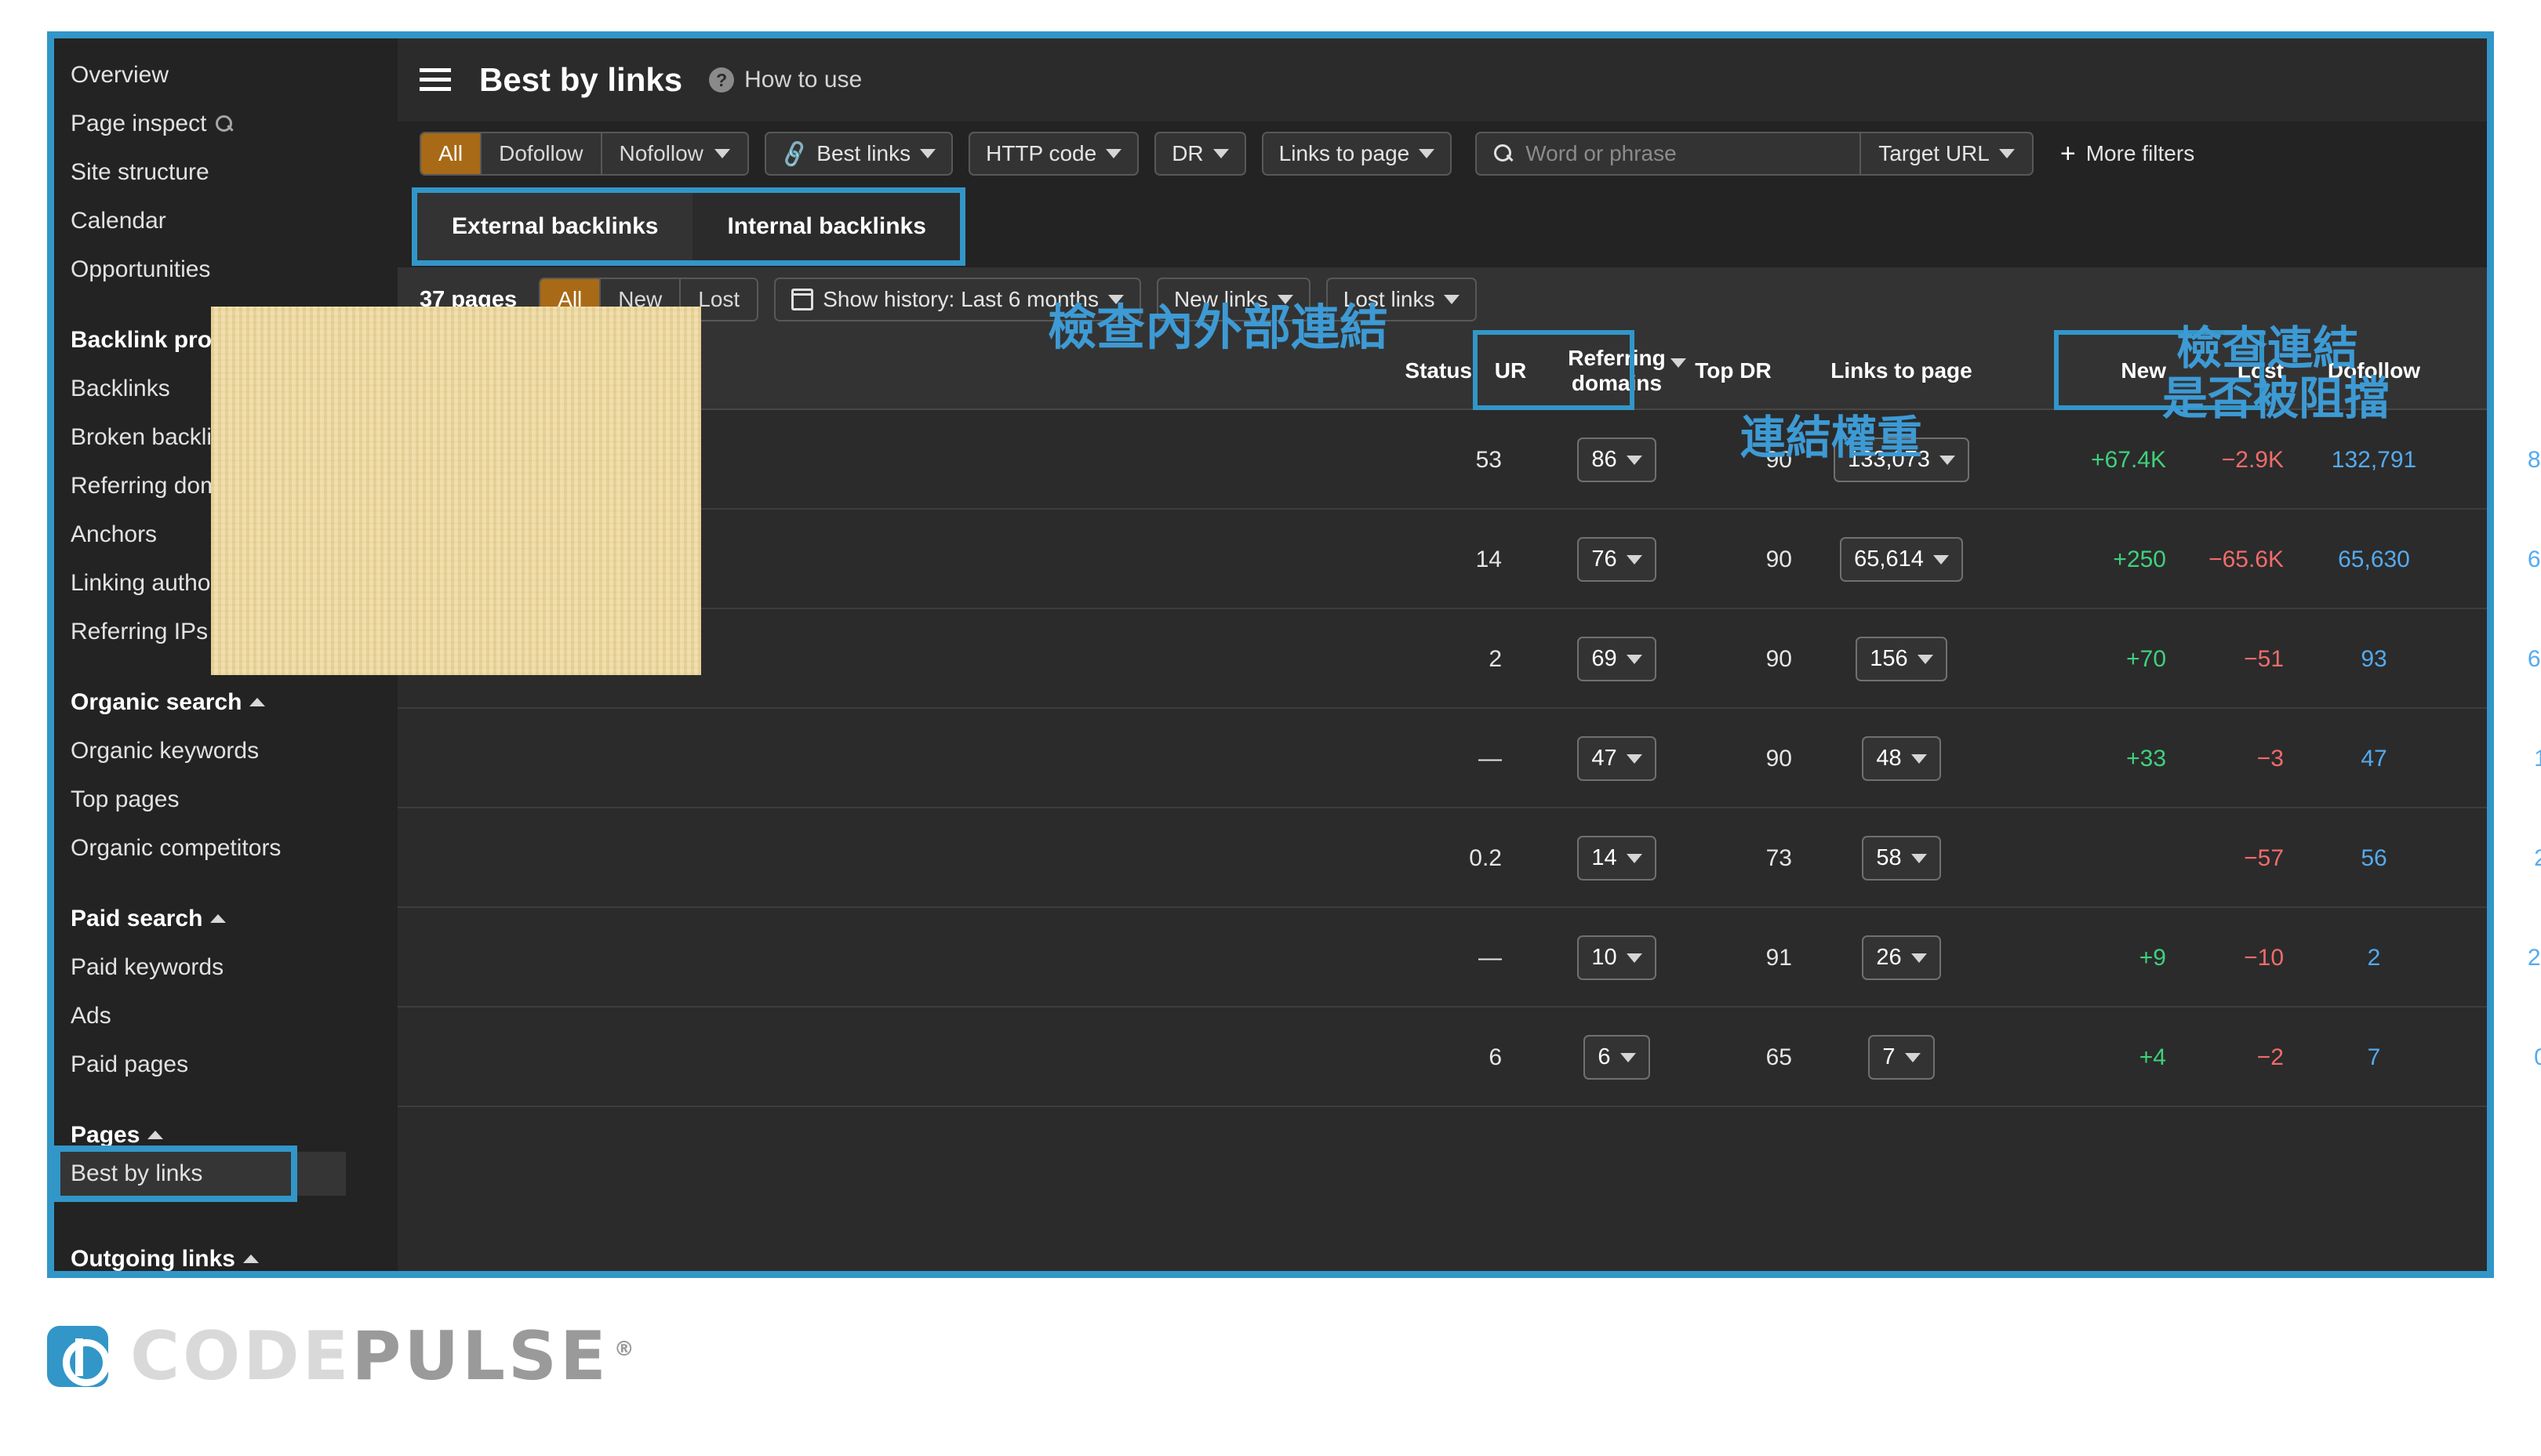 Image resolution: width=2541 pixels, height=1456 pixels. Describe the element at coordinates (451, 153) in the screenshot. I see `filter-all: All` at that location.